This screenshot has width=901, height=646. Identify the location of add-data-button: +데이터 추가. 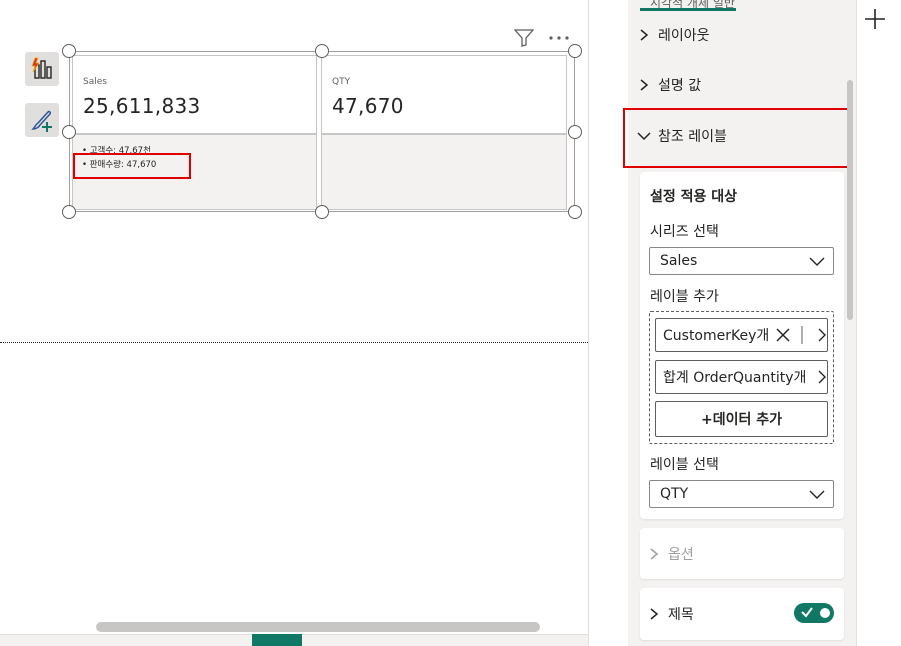
(741, 419).